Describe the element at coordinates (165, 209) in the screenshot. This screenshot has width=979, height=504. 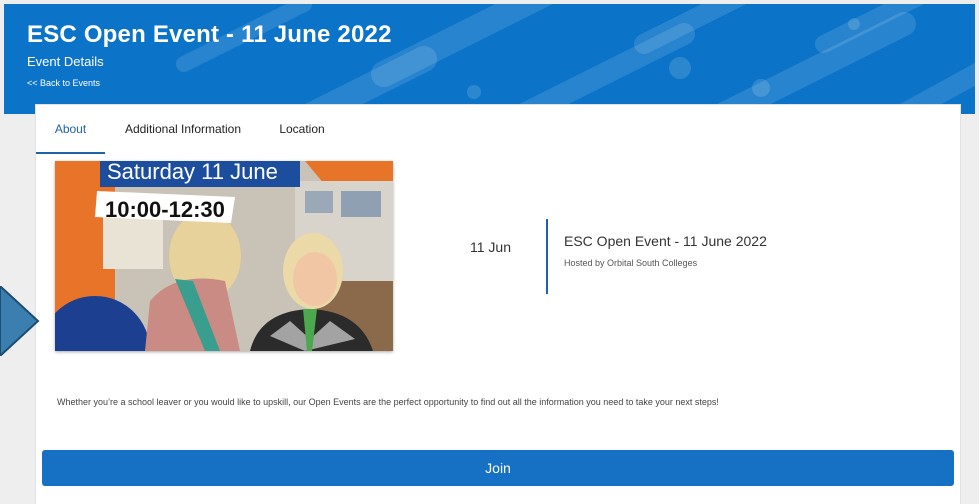
I see `image-time-text: 10:00-12:30` at that location.